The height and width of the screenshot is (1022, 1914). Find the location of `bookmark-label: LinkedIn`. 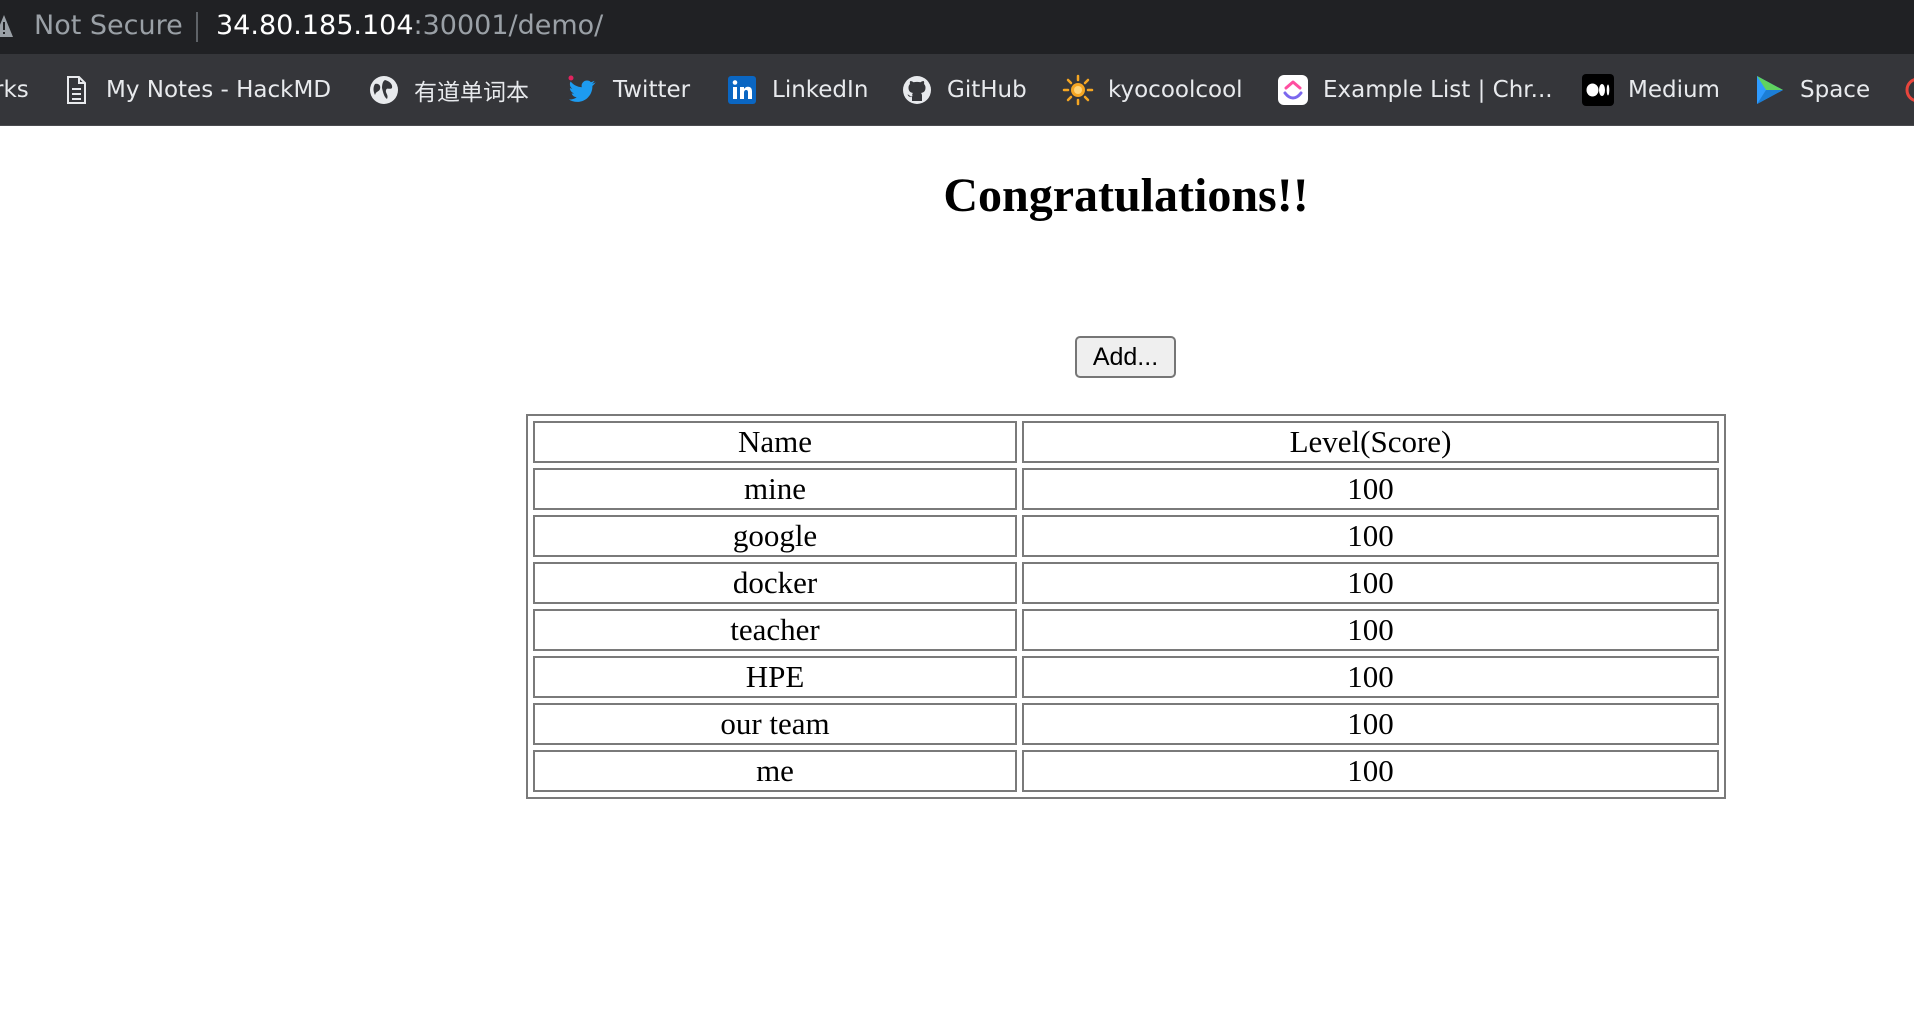

bookmark-label: LinkedIn is located at coordinates (820, 90).